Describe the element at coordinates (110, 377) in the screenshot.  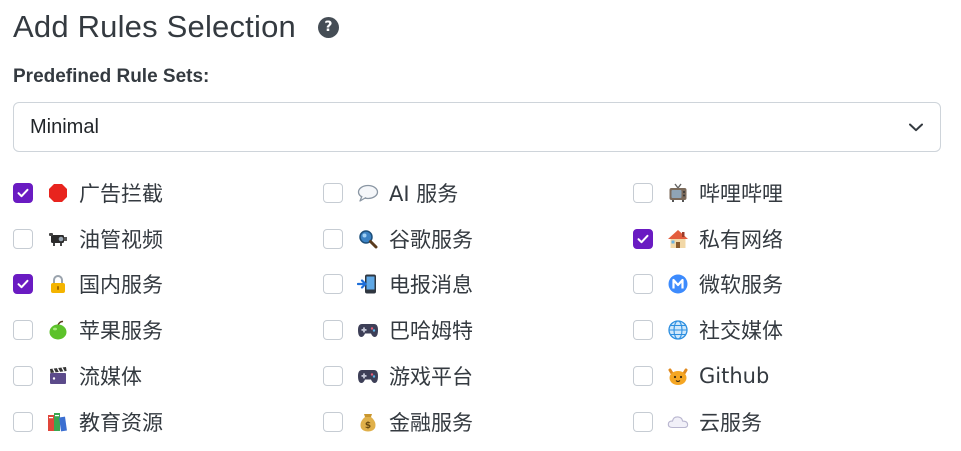
I see `rule-label: 流媒体` at that location.